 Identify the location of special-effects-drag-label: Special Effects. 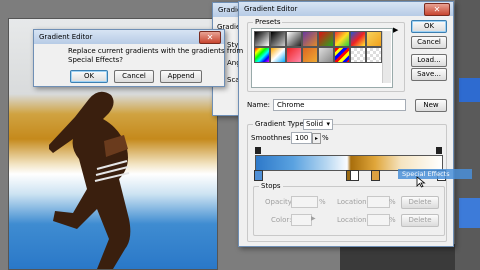
(435, 174).